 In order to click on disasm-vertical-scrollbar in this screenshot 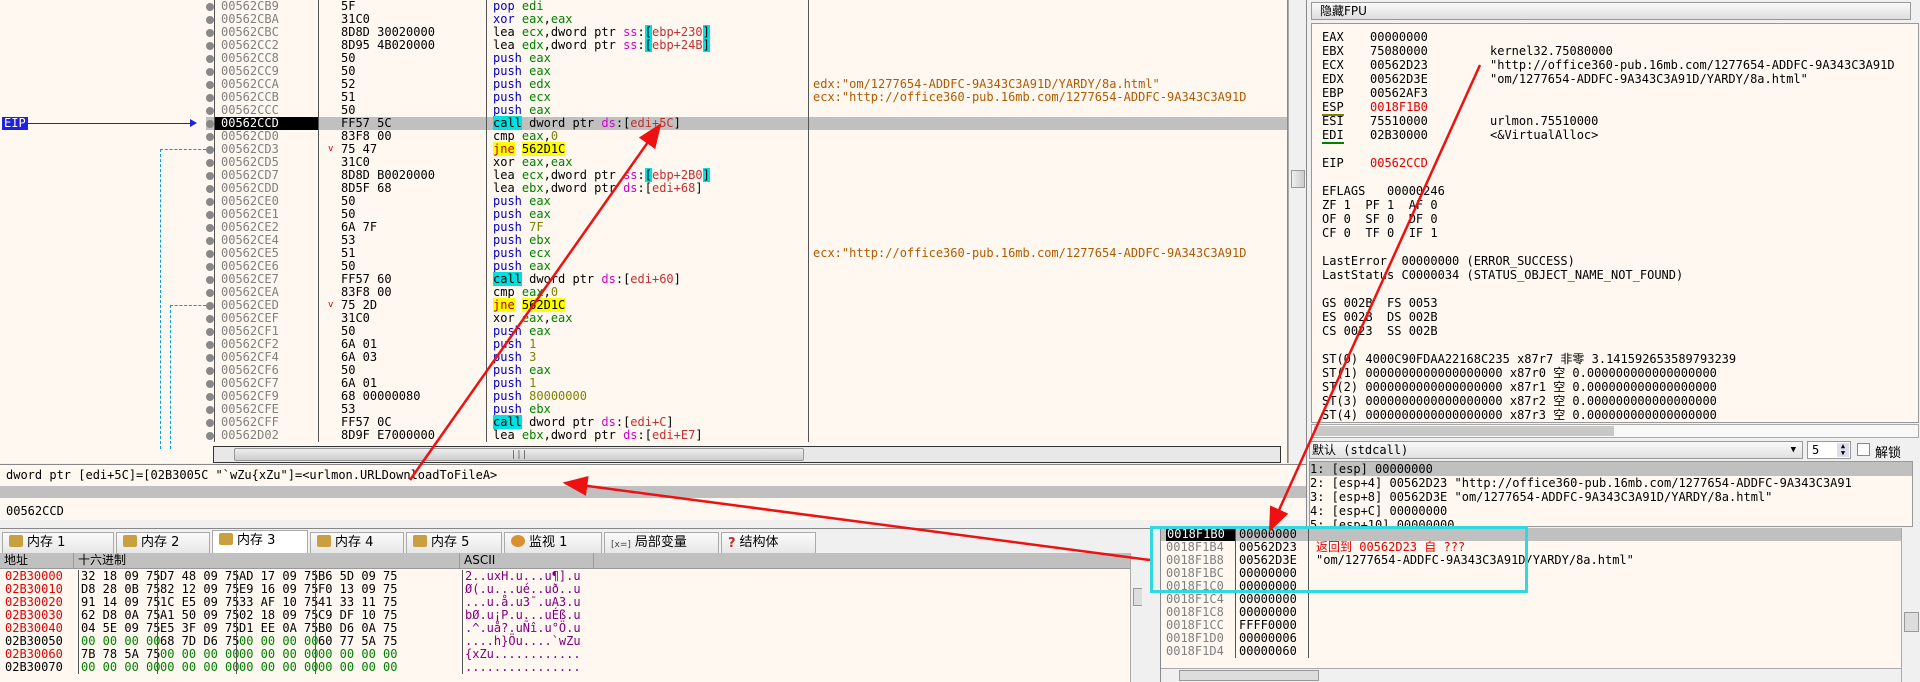, I will do `click(1297, 231)`.